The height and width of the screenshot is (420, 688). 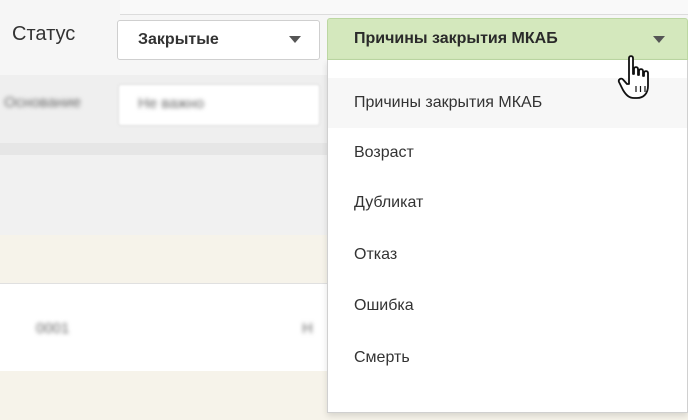 I want to click on blurred-filter-label: Основание, so click(x=42, y=102).